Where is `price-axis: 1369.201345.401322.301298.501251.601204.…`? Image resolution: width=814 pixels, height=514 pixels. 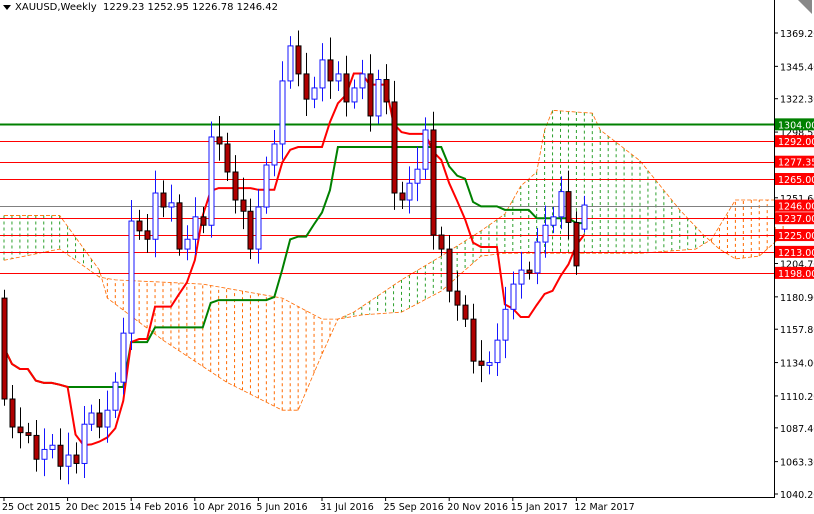
price-axis: 1369.201345.401322.301298.501251.601204.… is located at coordinates (794, 265).